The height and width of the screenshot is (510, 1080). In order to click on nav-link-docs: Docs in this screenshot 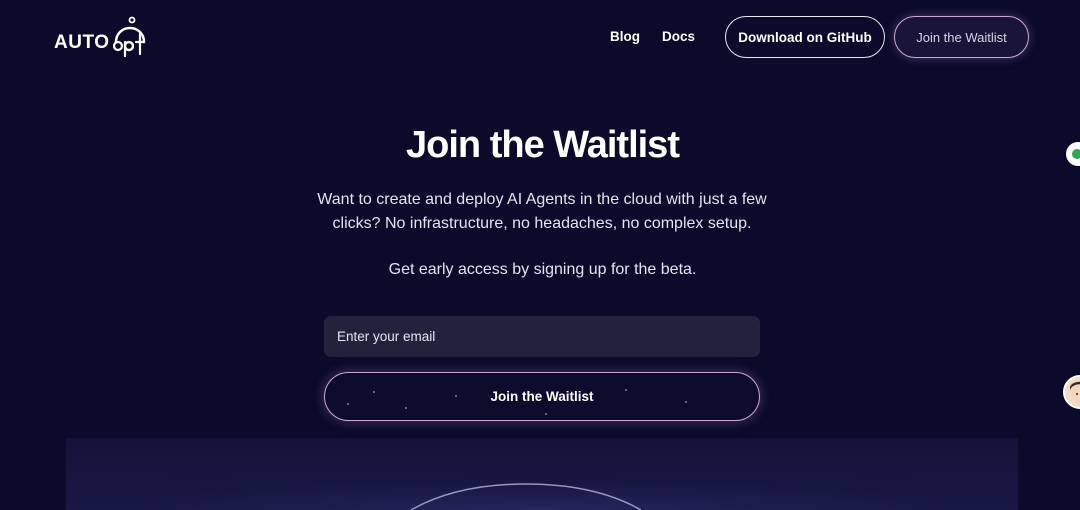, I will do `click(678, 36)`.